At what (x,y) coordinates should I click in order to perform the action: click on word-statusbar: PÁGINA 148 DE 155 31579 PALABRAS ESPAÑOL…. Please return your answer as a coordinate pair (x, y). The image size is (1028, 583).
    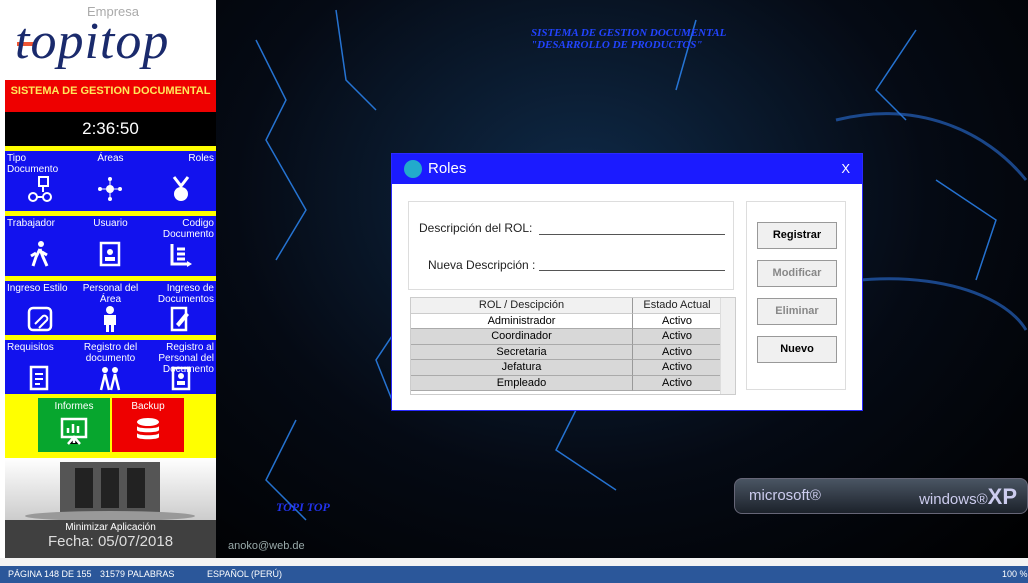
    Looking at the image, I should click on (514, 574).